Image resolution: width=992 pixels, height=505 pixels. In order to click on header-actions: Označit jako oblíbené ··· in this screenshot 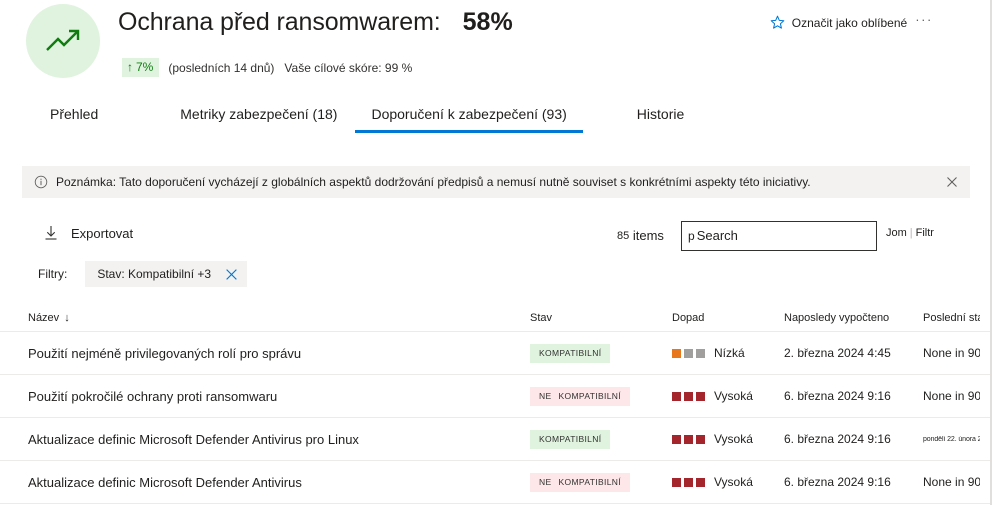, I will do `click(851, 21)`.